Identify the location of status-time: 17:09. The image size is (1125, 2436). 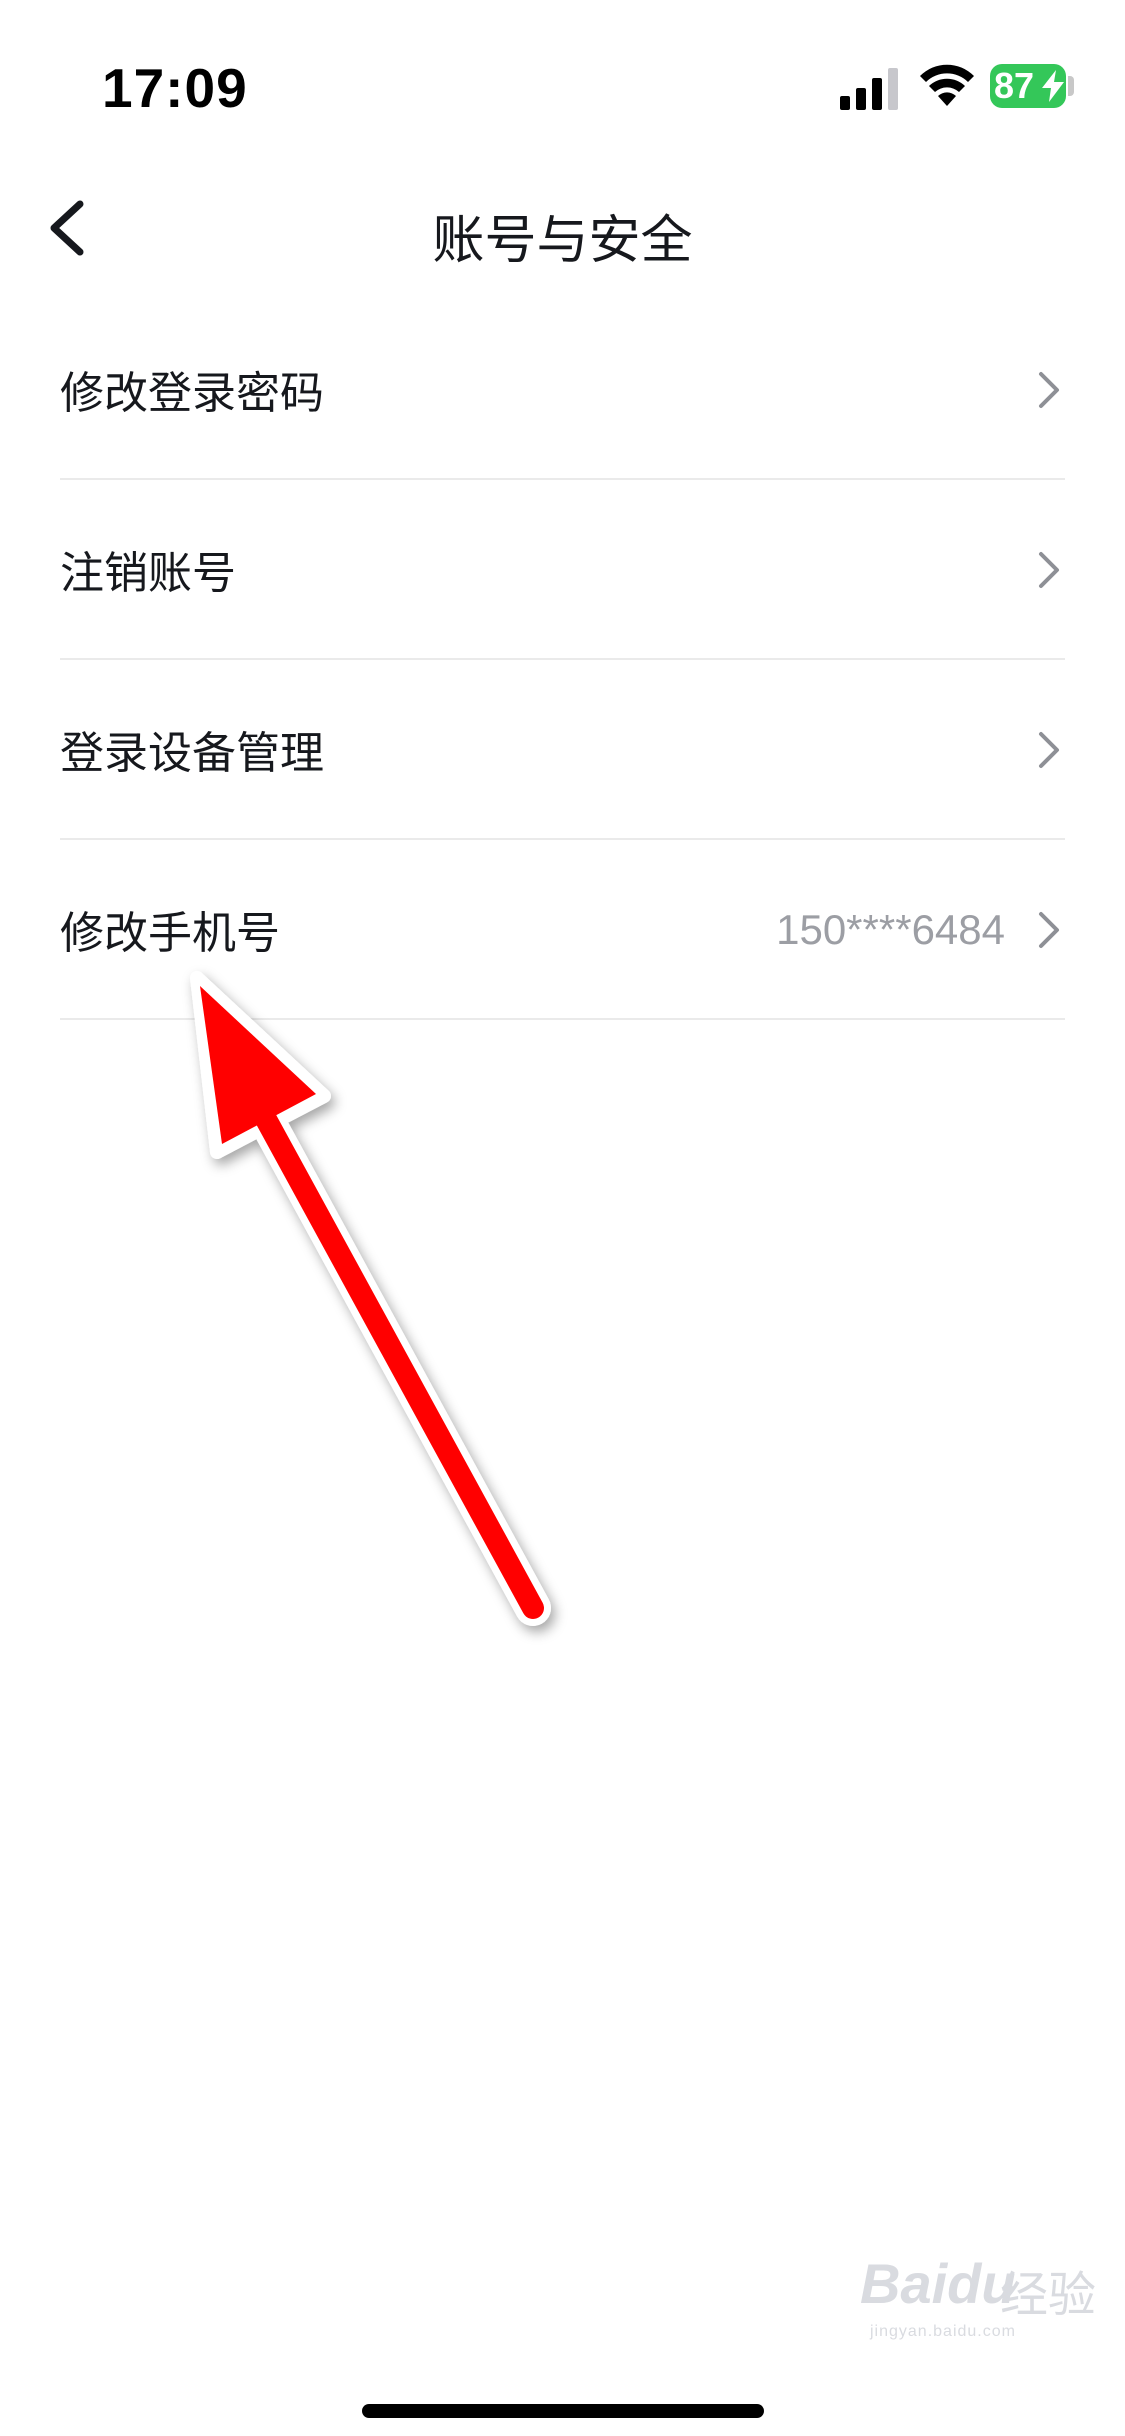
(175, 88).